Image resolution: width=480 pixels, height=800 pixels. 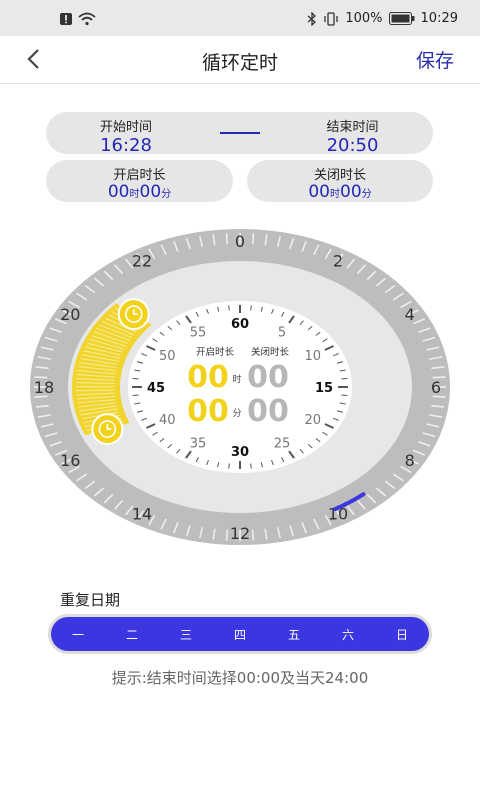 What do you see at coordinates (410, 314) in the screenshot?
I see `hour-label: 4` at bounding box center [410, 314].